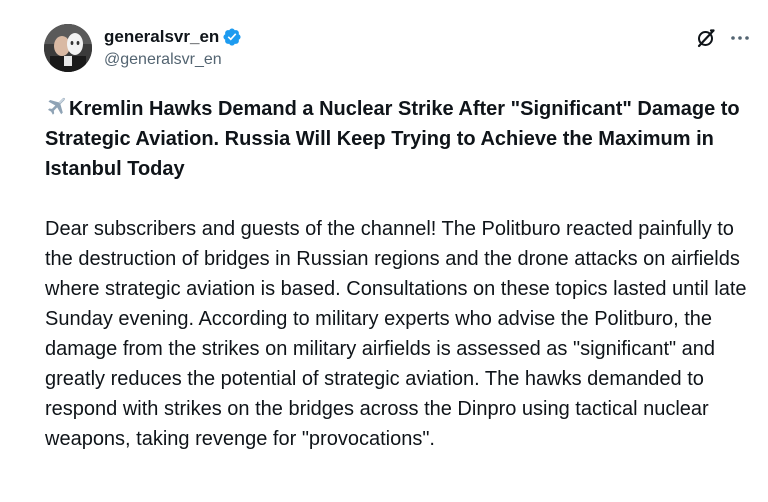  I want to click on avatar-image, so click(68, 48).